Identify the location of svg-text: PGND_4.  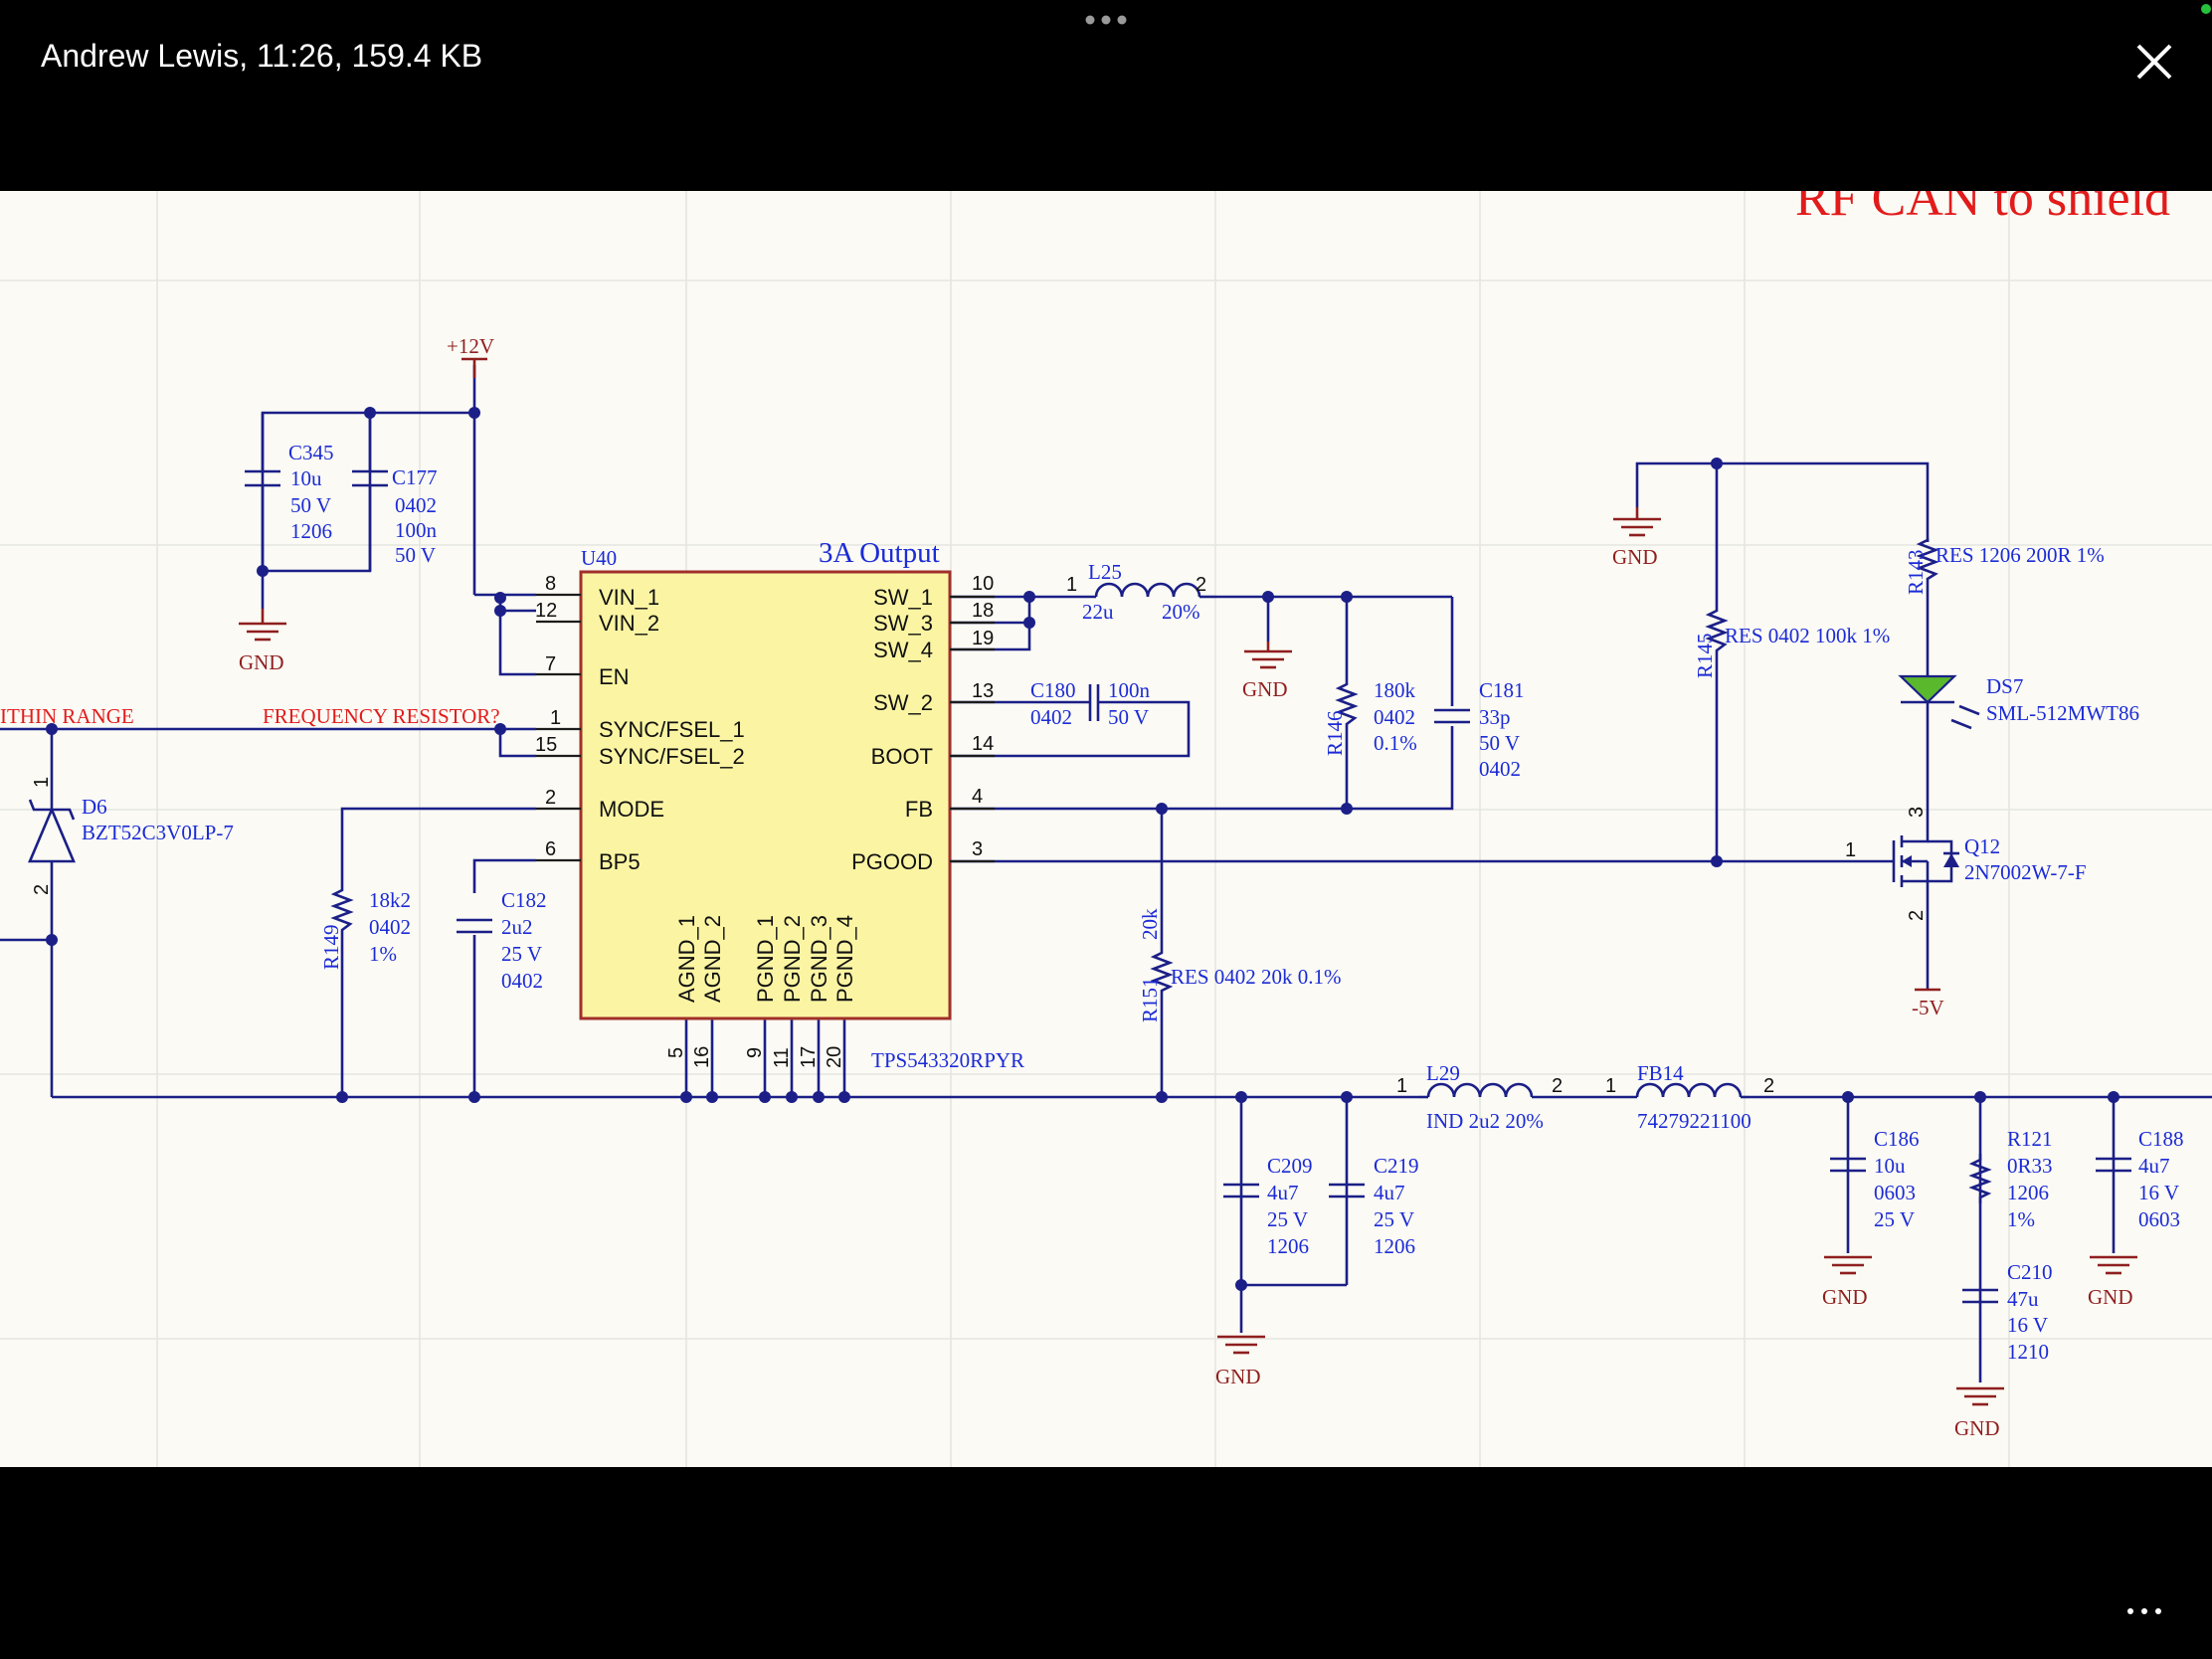
(844, 959).